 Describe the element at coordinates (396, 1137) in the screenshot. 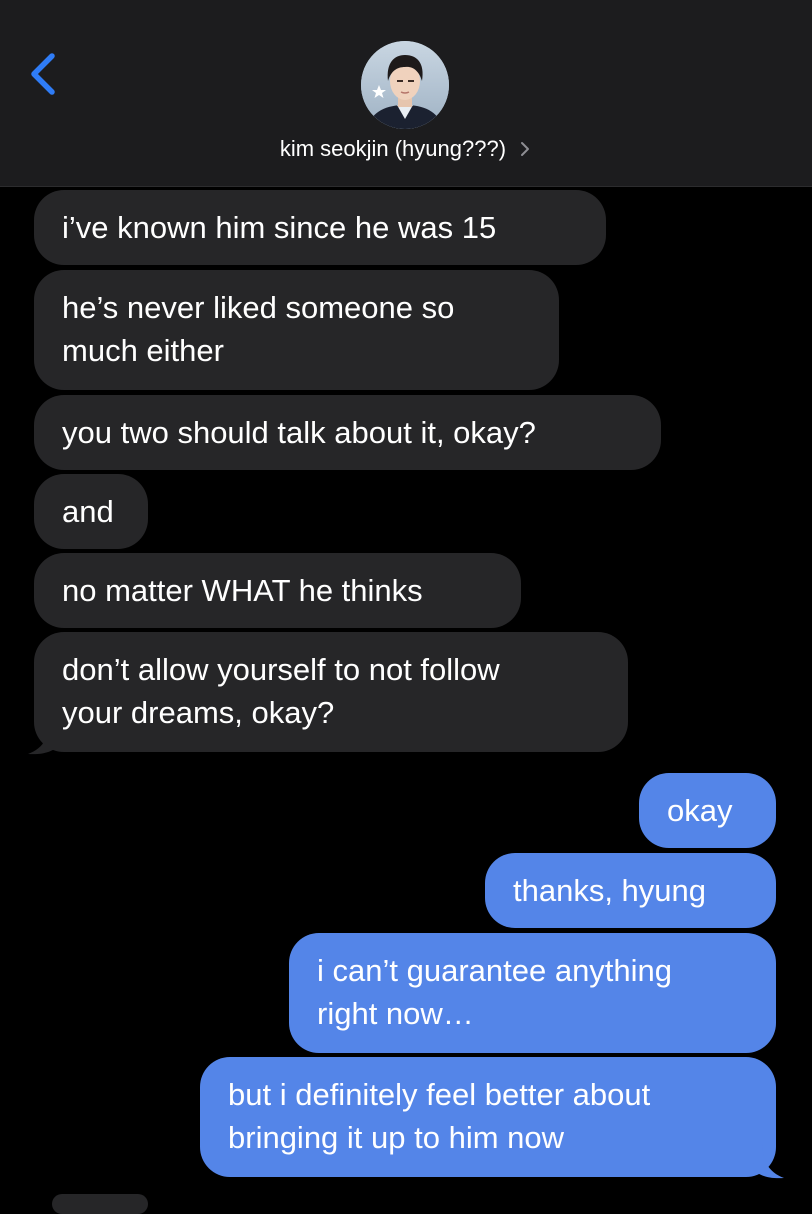

I see `message-line: bringing it up to him now` at that location.